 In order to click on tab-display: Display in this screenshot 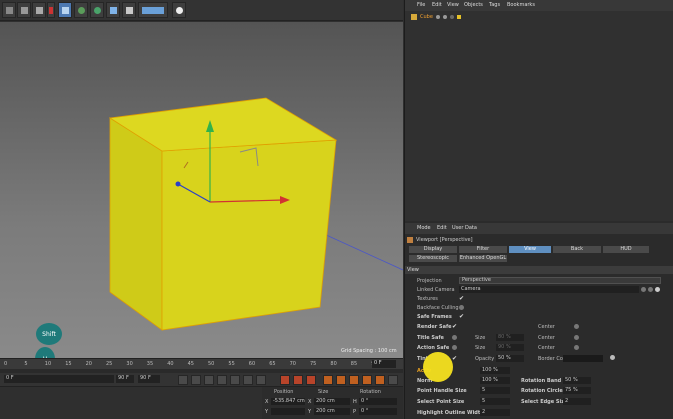, I will do `click(433, 249)`.